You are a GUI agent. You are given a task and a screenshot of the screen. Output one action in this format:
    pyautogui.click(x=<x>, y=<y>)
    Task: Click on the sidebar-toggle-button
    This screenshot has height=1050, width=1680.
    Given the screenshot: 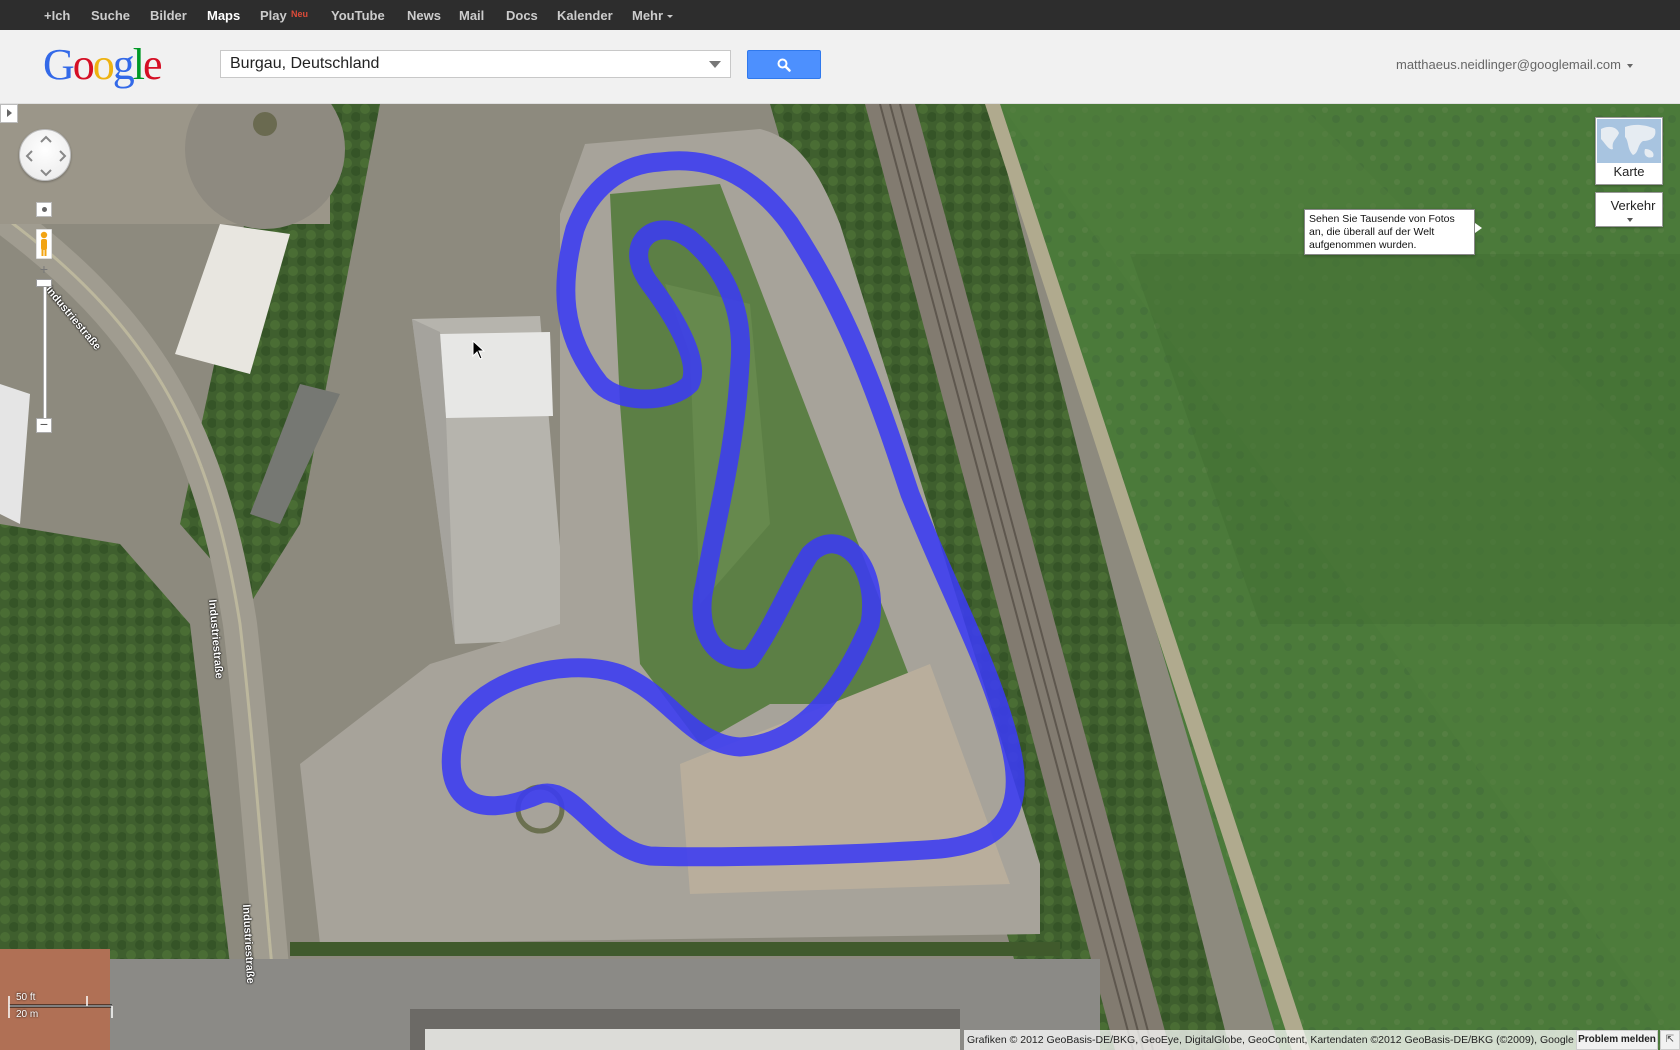 What is the action you would take?
    pyautogui.click(x=9, y=113)
    